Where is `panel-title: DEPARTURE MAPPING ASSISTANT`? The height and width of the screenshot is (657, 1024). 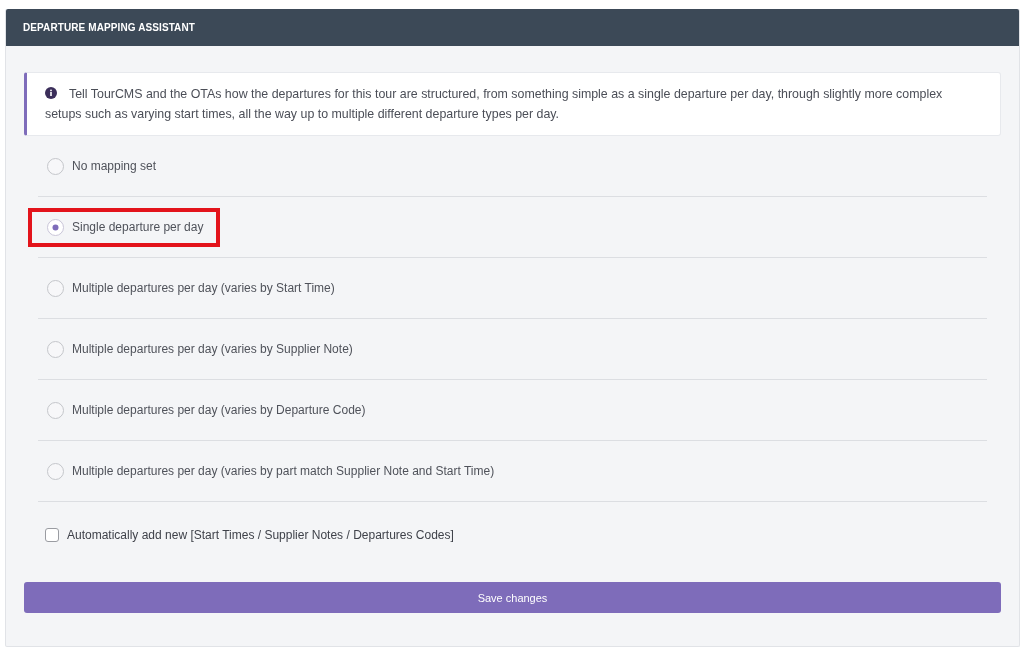
panel-title: DEPARTURE MAPPING ASSISTANT is located at coordinates (109, 27).